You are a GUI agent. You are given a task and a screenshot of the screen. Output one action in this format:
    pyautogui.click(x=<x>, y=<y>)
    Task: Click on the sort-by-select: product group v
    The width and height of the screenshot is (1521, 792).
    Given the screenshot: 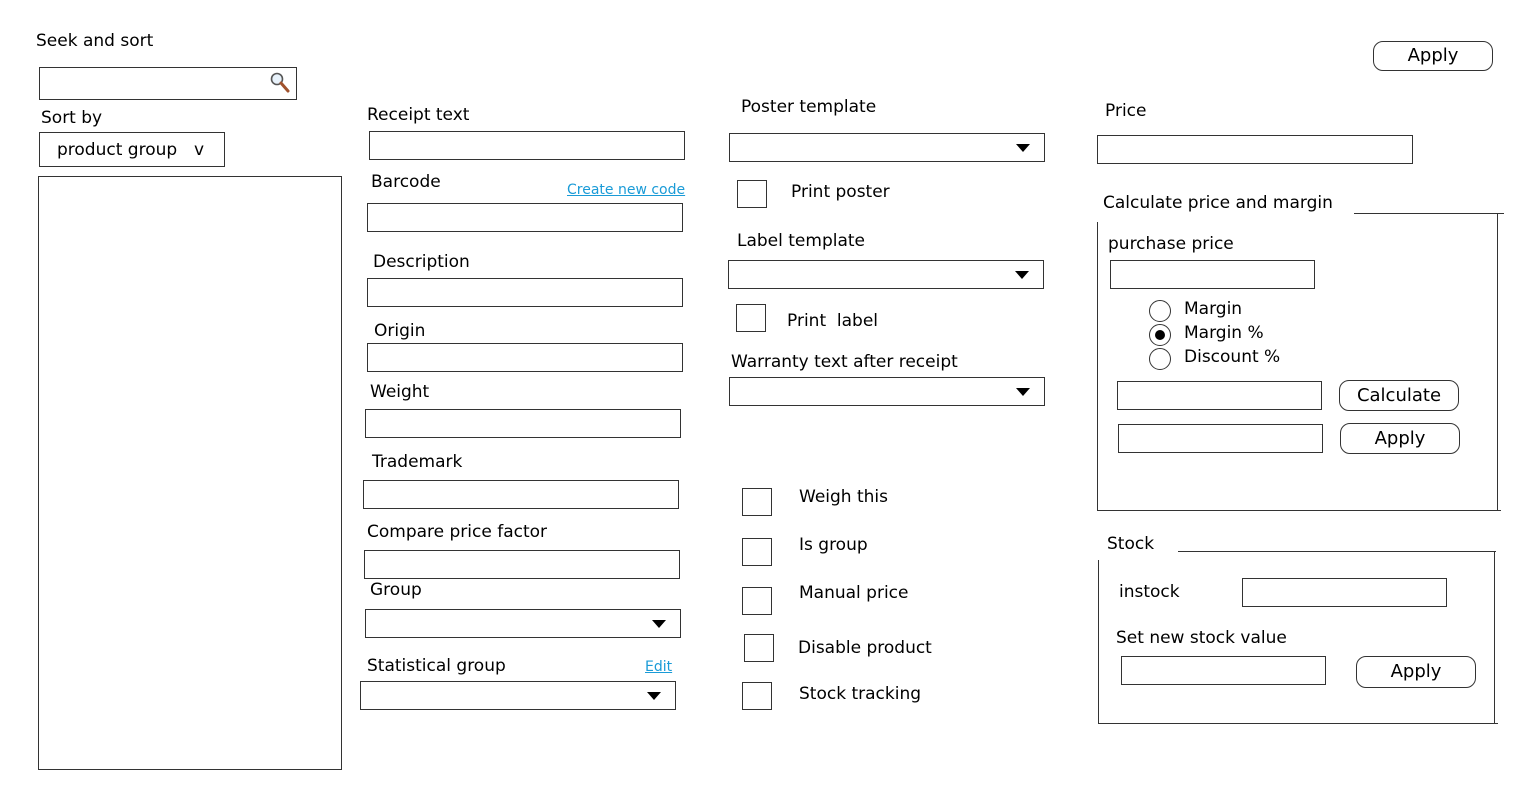 What is the action you would take?
    pyautogui.click(x=132, y=149)
    